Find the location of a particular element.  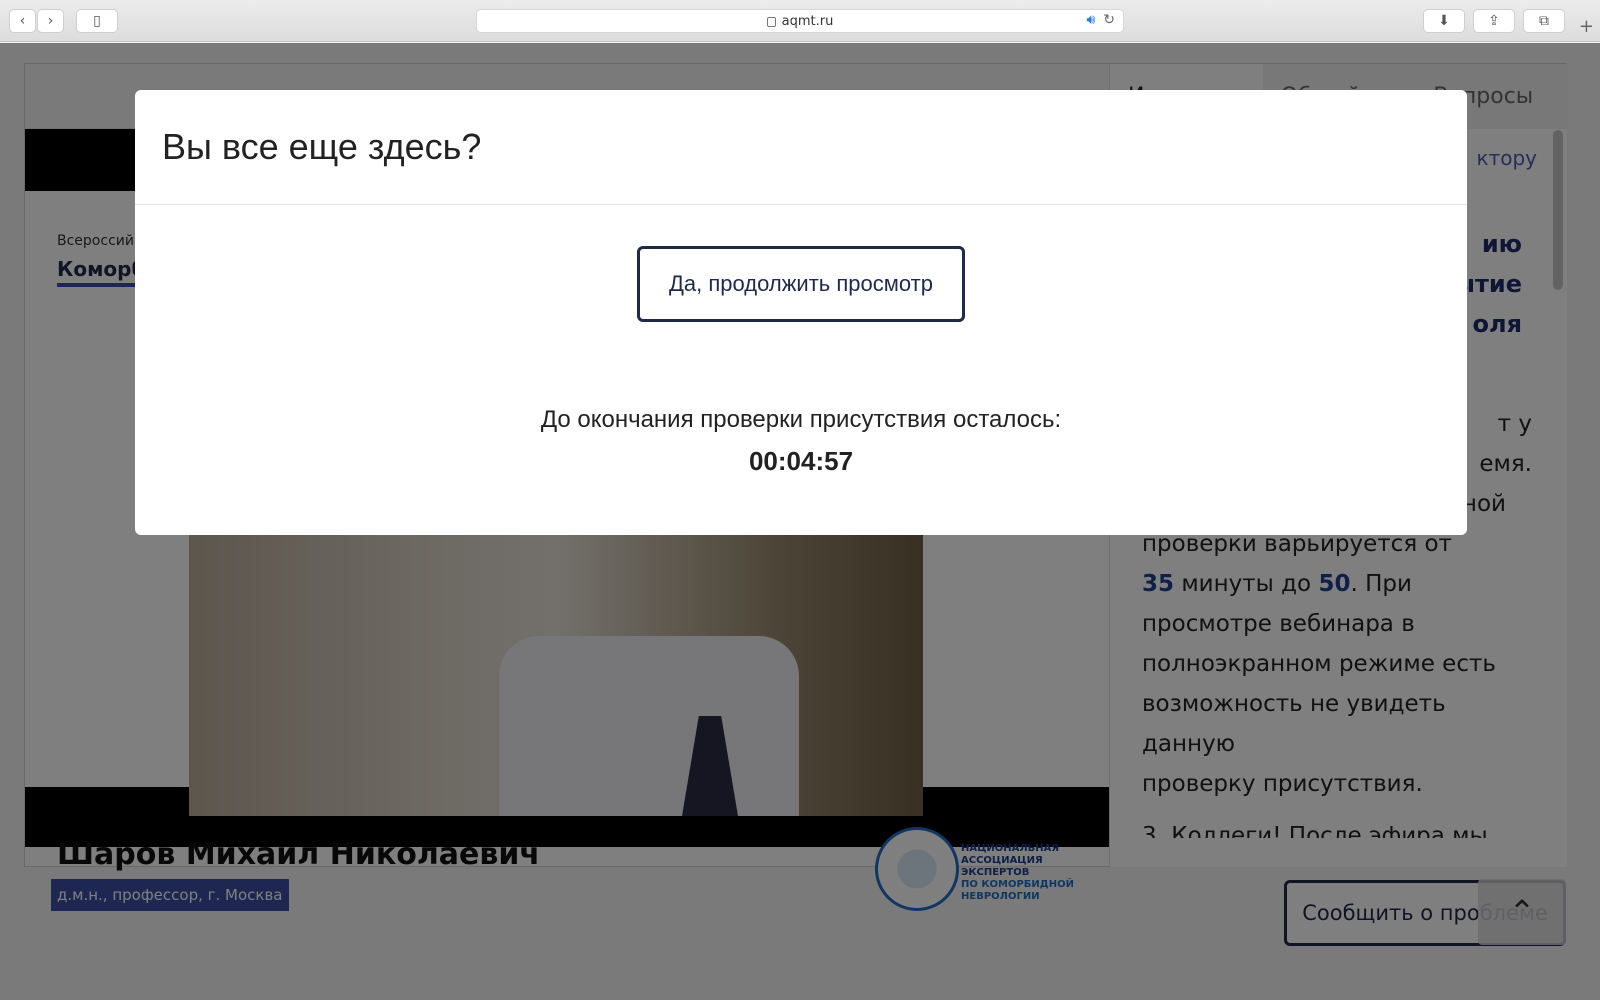

back-button: ‹ is located at coordinates (22, 21).